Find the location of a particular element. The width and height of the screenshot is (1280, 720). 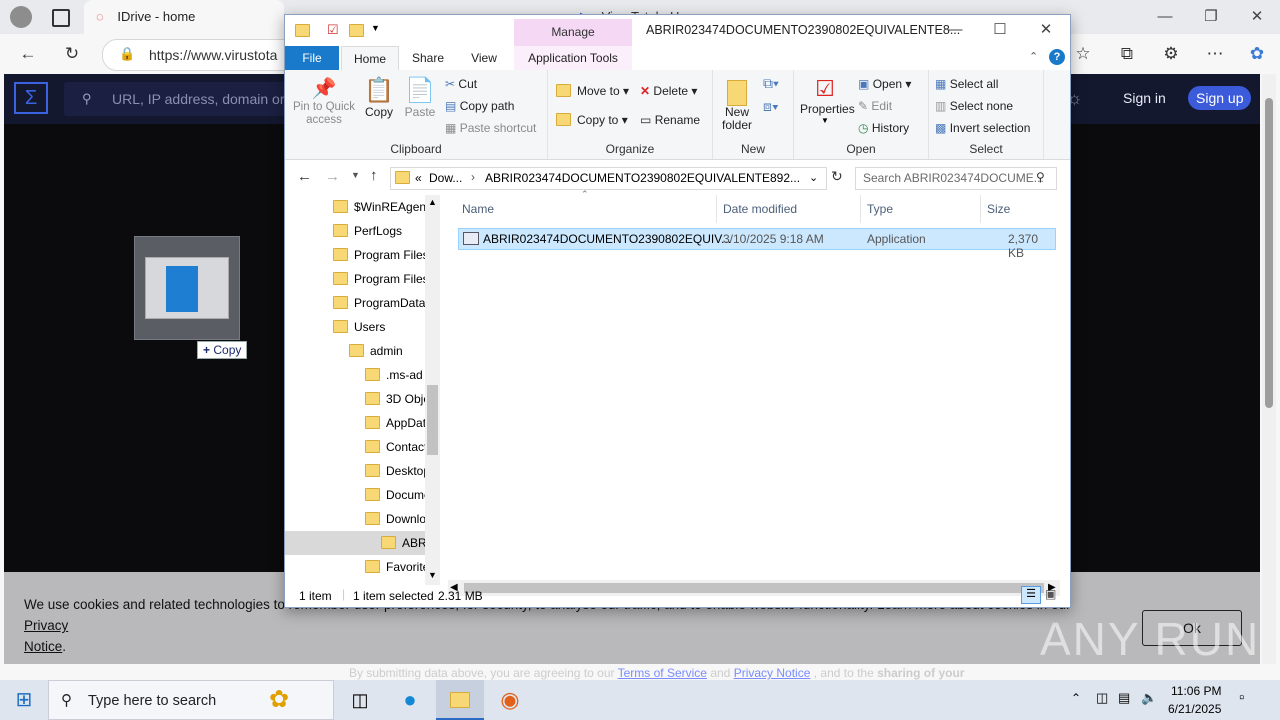

volume-icon: 🔈 is located at coordinates (1149, 698).